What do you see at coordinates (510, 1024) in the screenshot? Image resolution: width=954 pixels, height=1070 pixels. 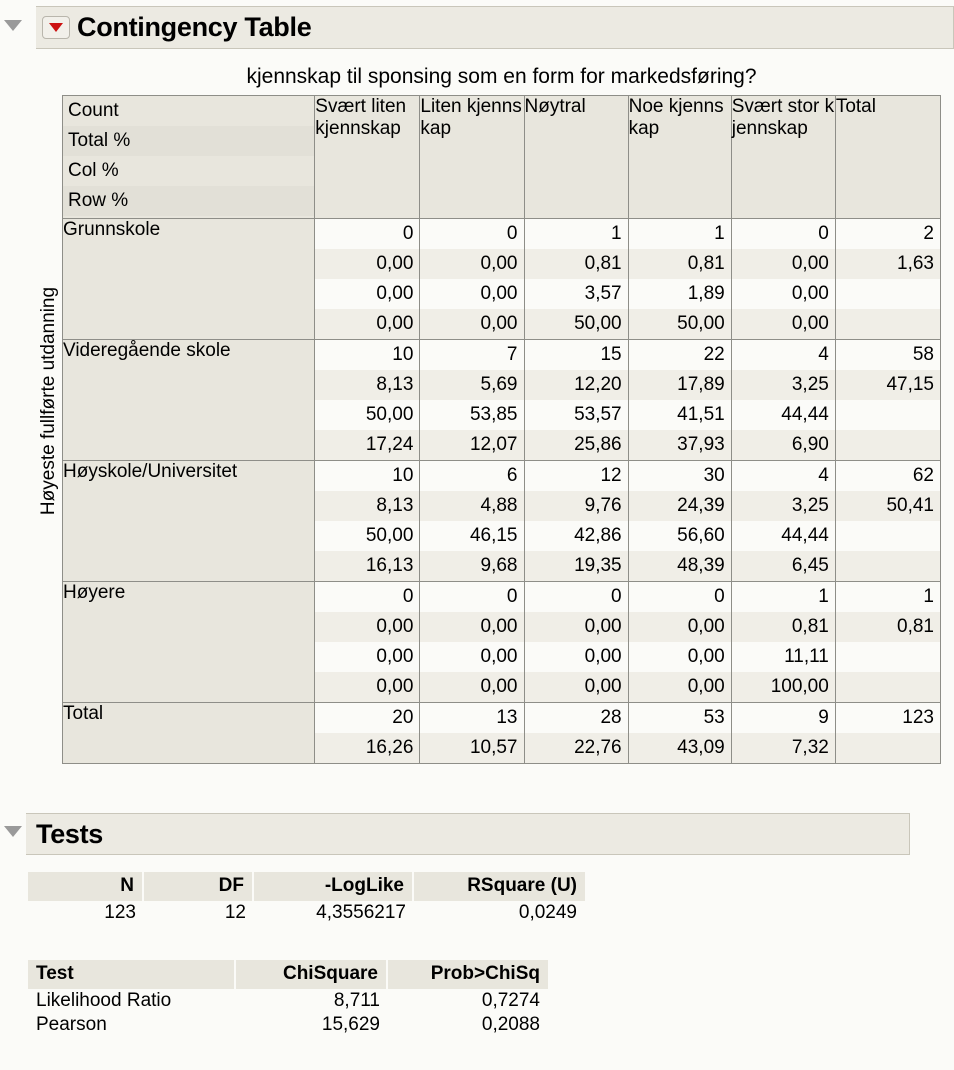 I see `prob-value: 0,2088` at bounding box center [510, 1024].